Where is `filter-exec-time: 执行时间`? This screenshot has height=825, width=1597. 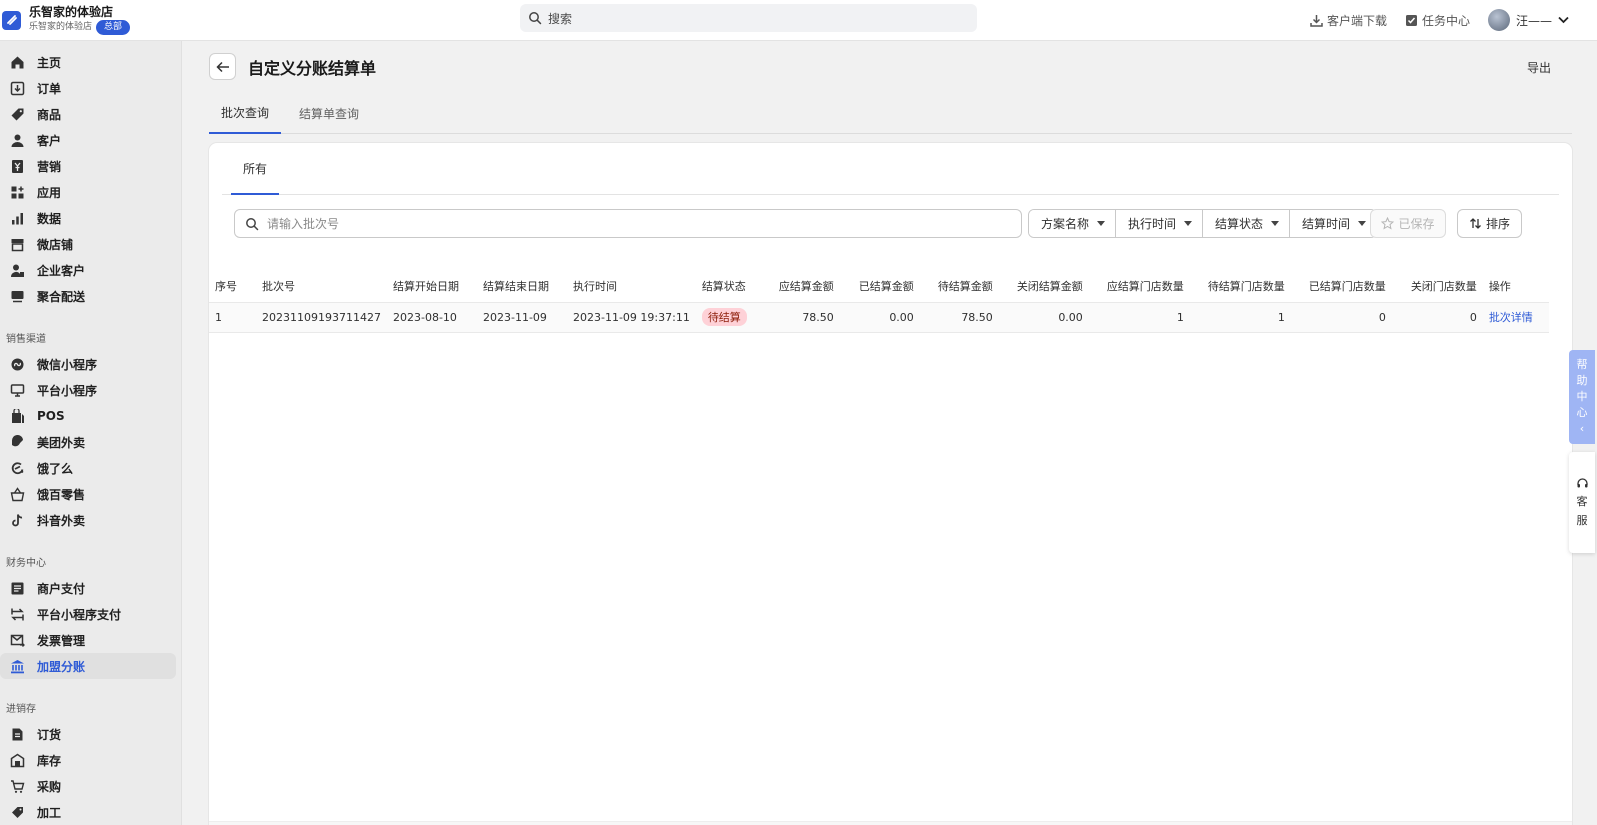 filter-exec-time: 执行时间 is located at coordinates (1160, 223).